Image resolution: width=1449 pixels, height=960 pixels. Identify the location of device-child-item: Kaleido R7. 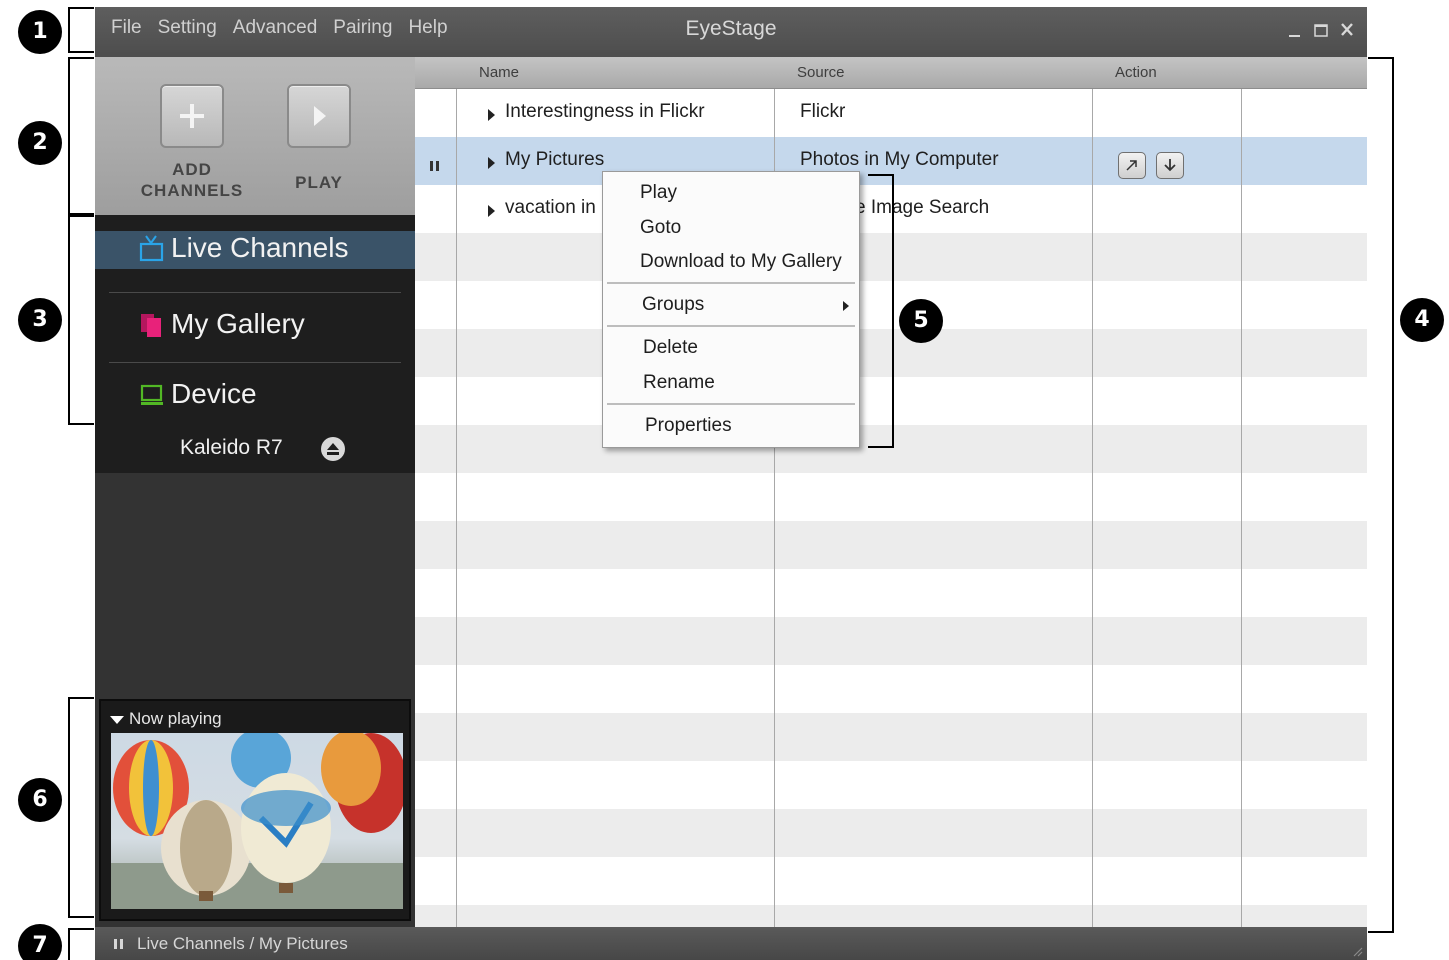
(255, 446).